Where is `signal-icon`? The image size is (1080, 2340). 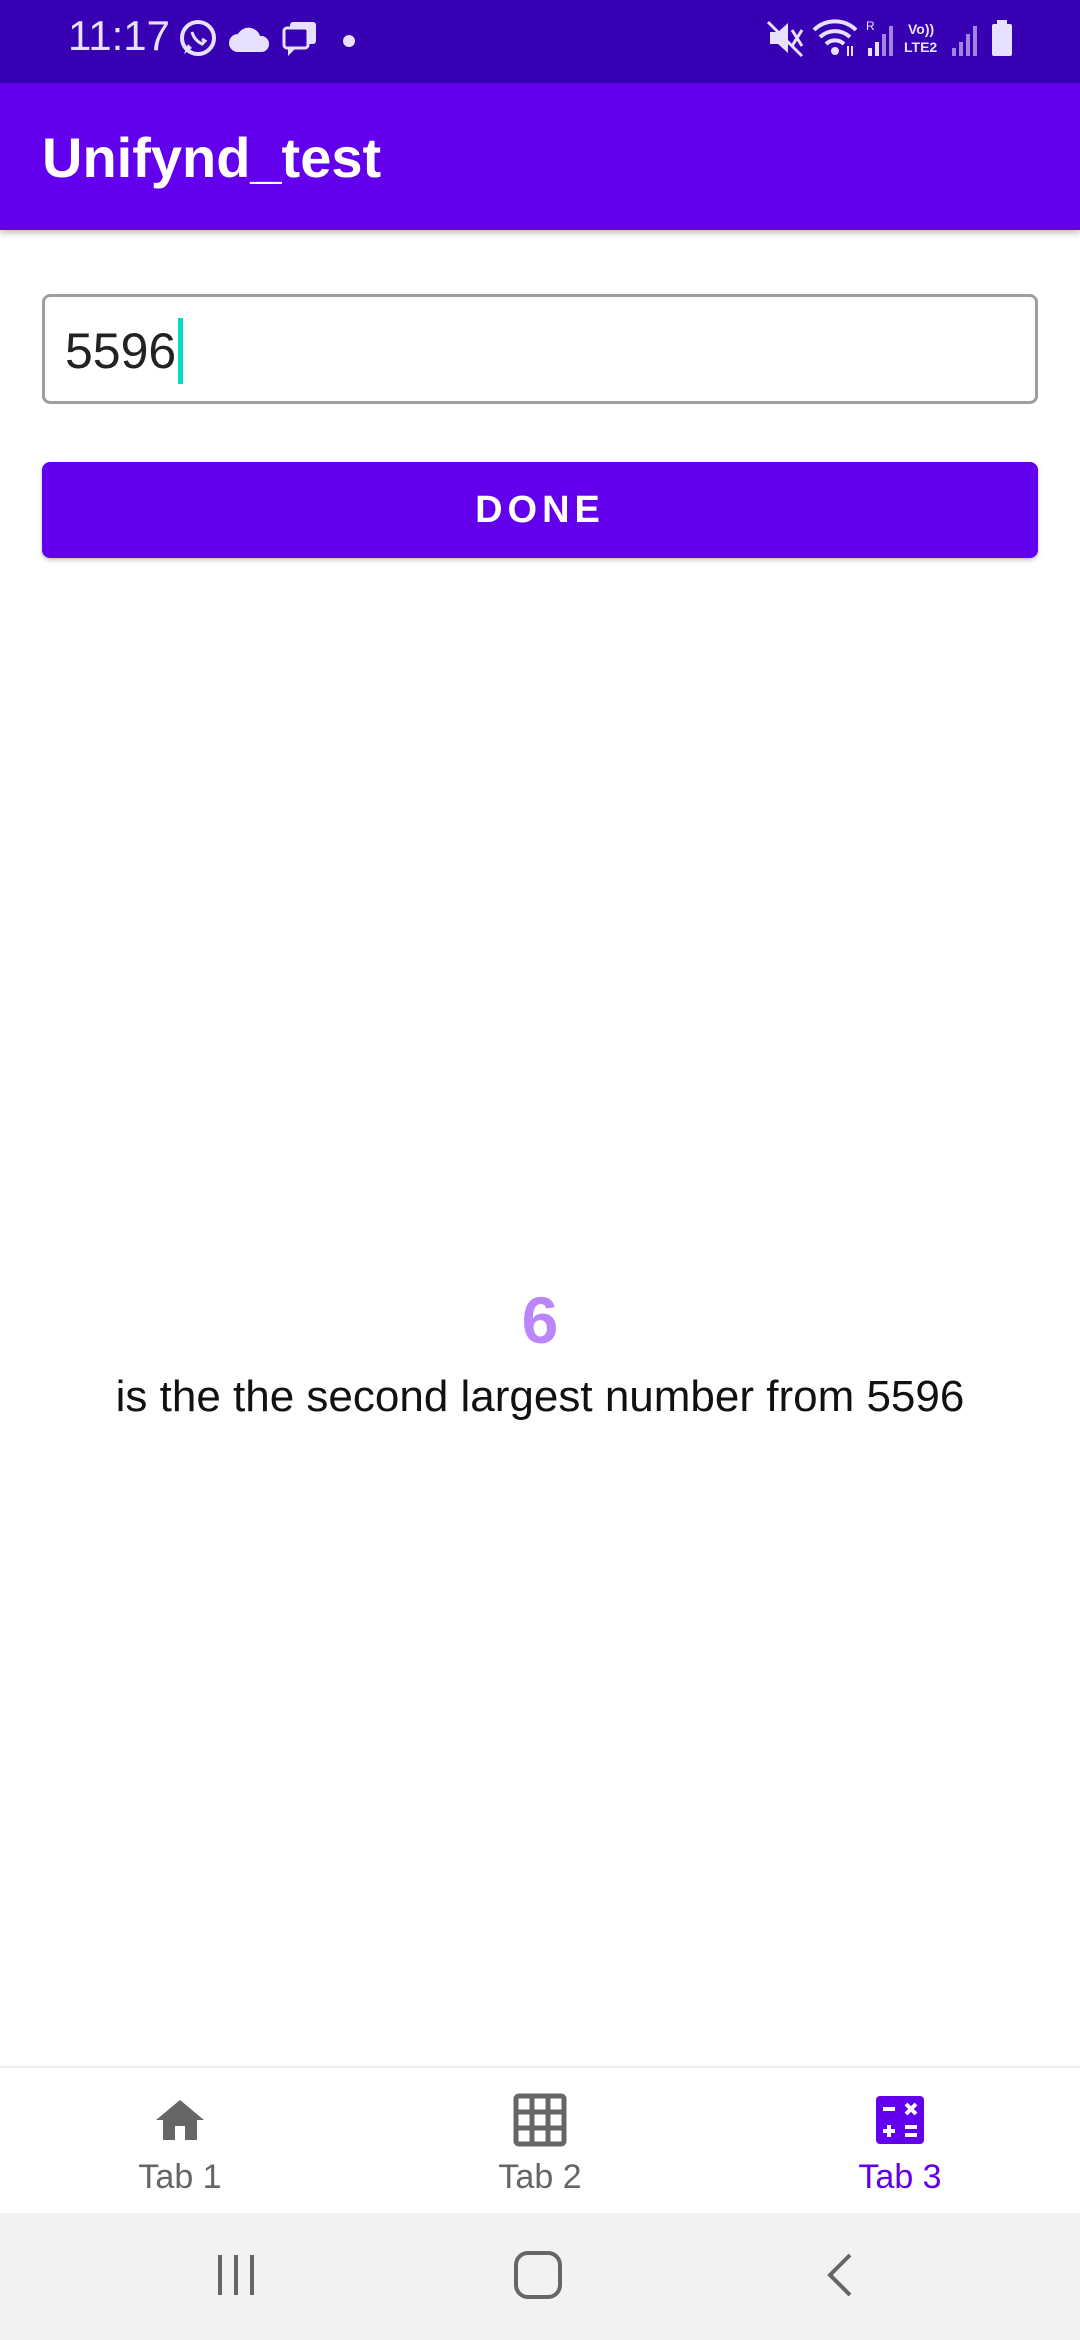
signal-icon is located at coordinates (964, 41).